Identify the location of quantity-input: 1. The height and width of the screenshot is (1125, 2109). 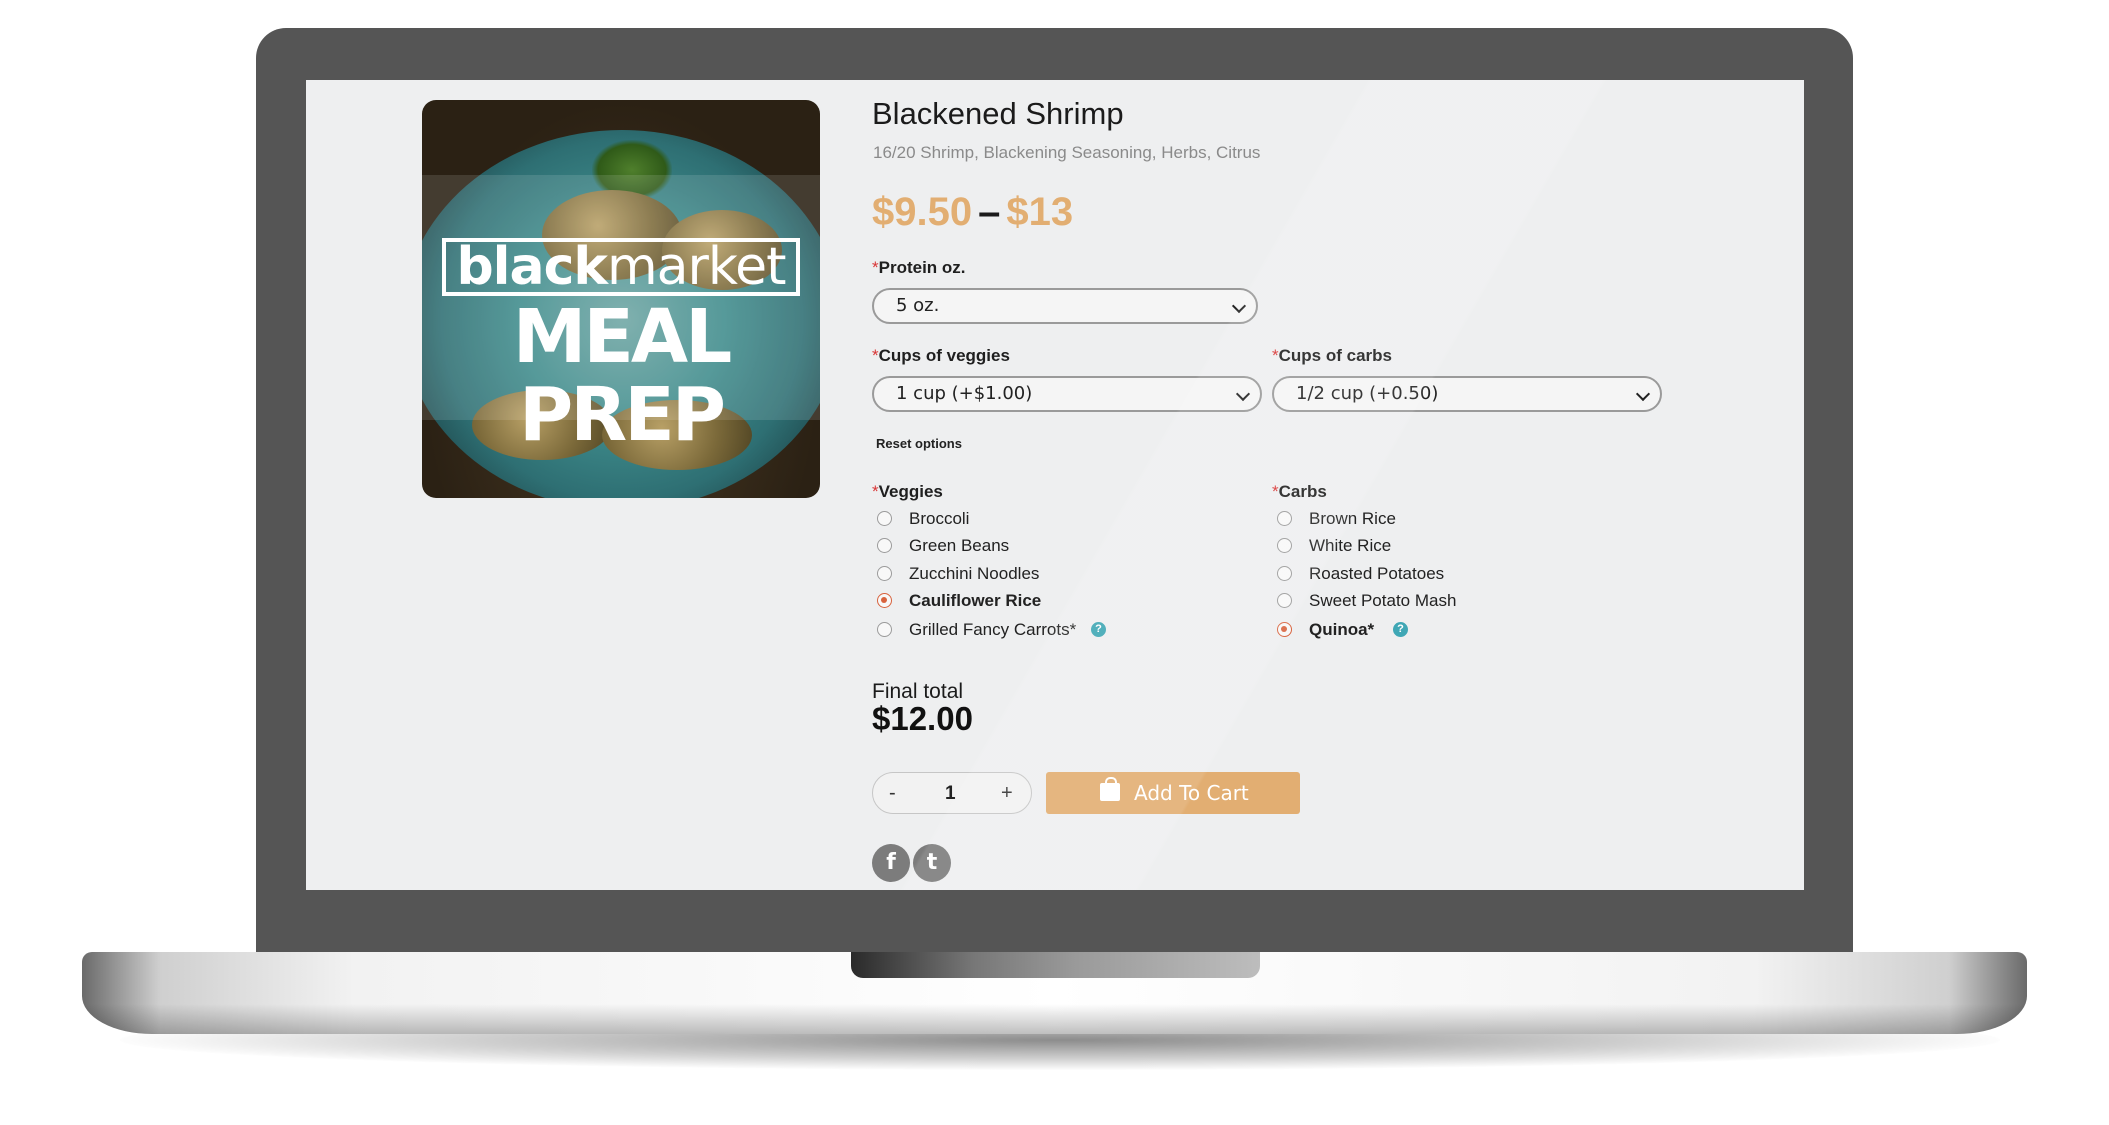
(950, 794).